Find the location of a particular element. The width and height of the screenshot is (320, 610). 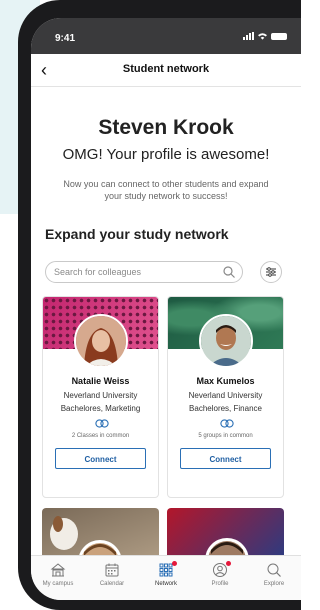

profile-tagline: OMG! Your profile is awesome! is located at coordinates (166, 154).